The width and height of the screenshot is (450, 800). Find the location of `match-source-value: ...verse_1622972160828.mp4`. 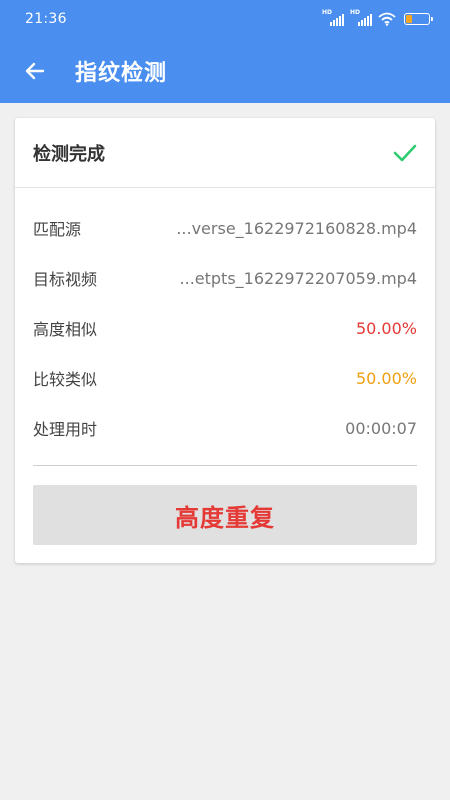

match-source-value: ...verse_1622972160828.mp4 is located at coordinates (296, 228).